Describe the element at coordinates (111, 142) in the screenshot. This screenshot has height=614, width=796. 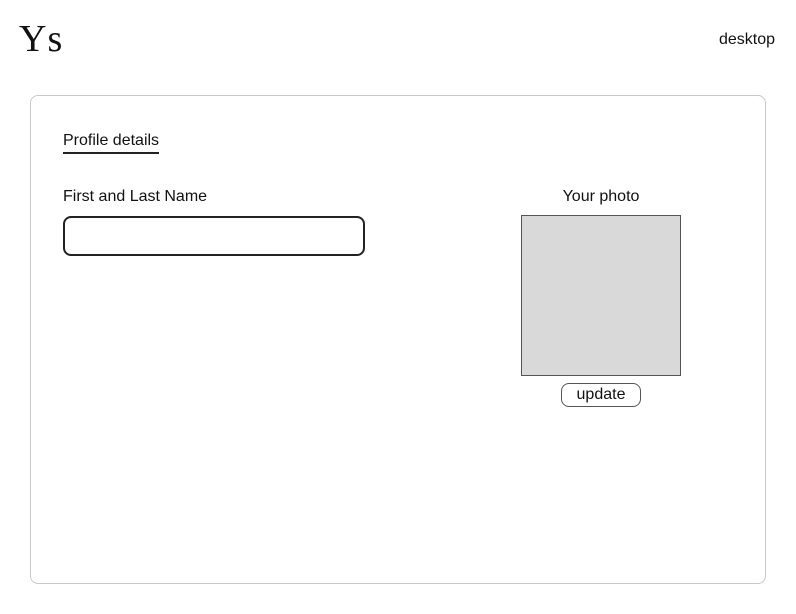
I see `tab-profile-details: Profile details` at that location.